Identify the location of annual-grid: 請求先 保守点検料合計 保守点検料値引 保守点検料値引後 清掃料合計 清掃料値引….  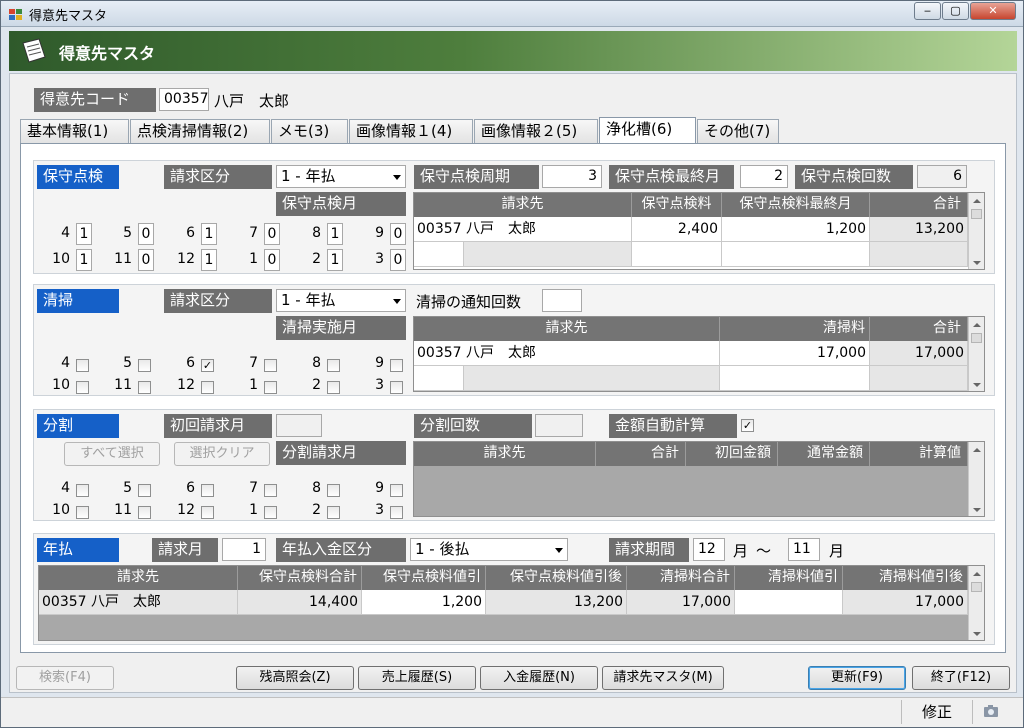
(511, 603).